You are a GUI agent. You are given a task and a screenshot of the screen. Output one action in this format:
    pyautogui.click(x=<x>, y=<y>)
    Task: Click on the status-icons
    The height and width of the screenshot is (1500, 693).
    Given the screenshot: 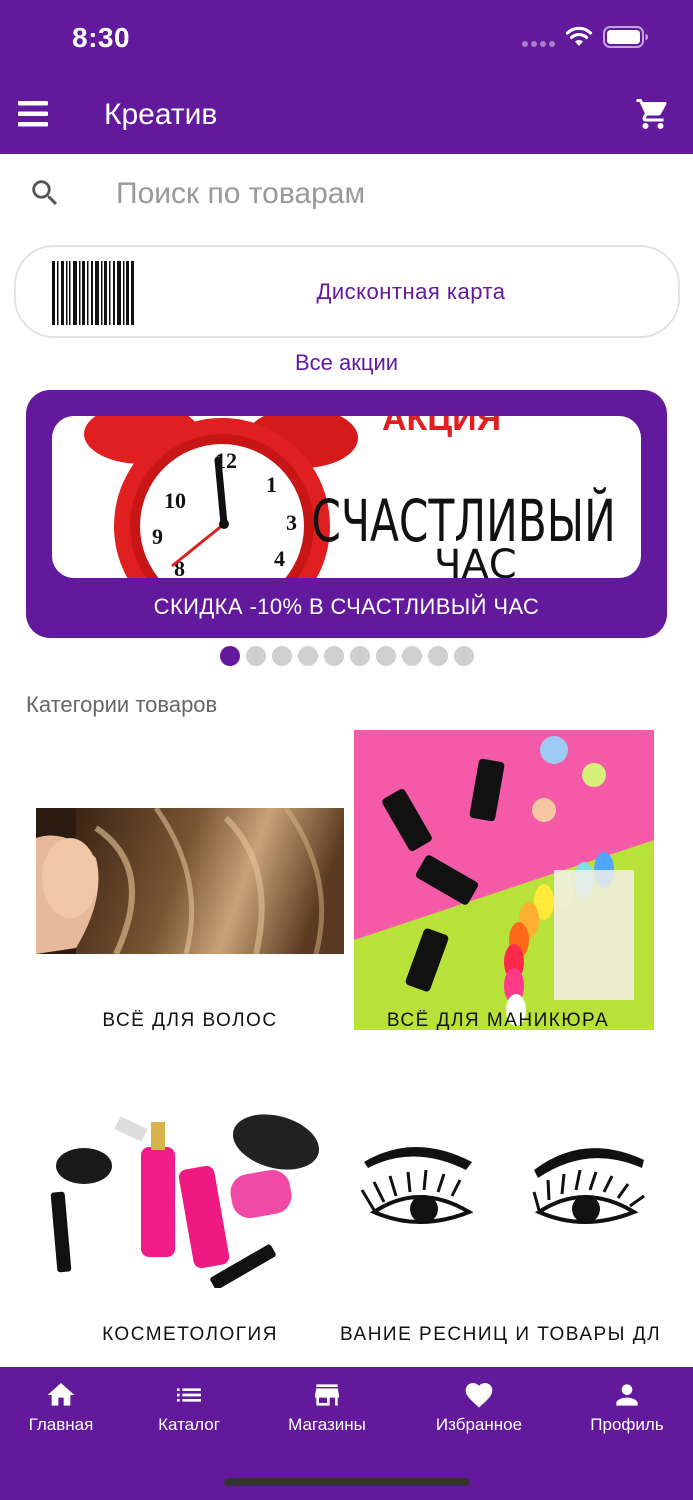 What is the action you would take?
    pyautogui.click(x=585, y=37)
    